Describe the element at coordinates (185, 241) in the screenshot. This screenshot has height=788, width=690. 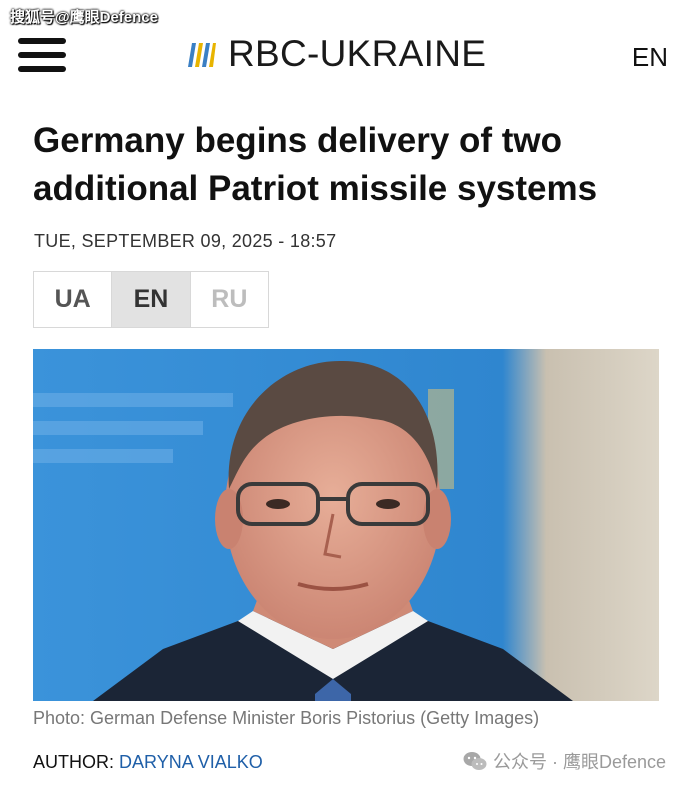
I see `article-date: TUE, SEPTEMBER 09, 2025 - 18:57` at that location.